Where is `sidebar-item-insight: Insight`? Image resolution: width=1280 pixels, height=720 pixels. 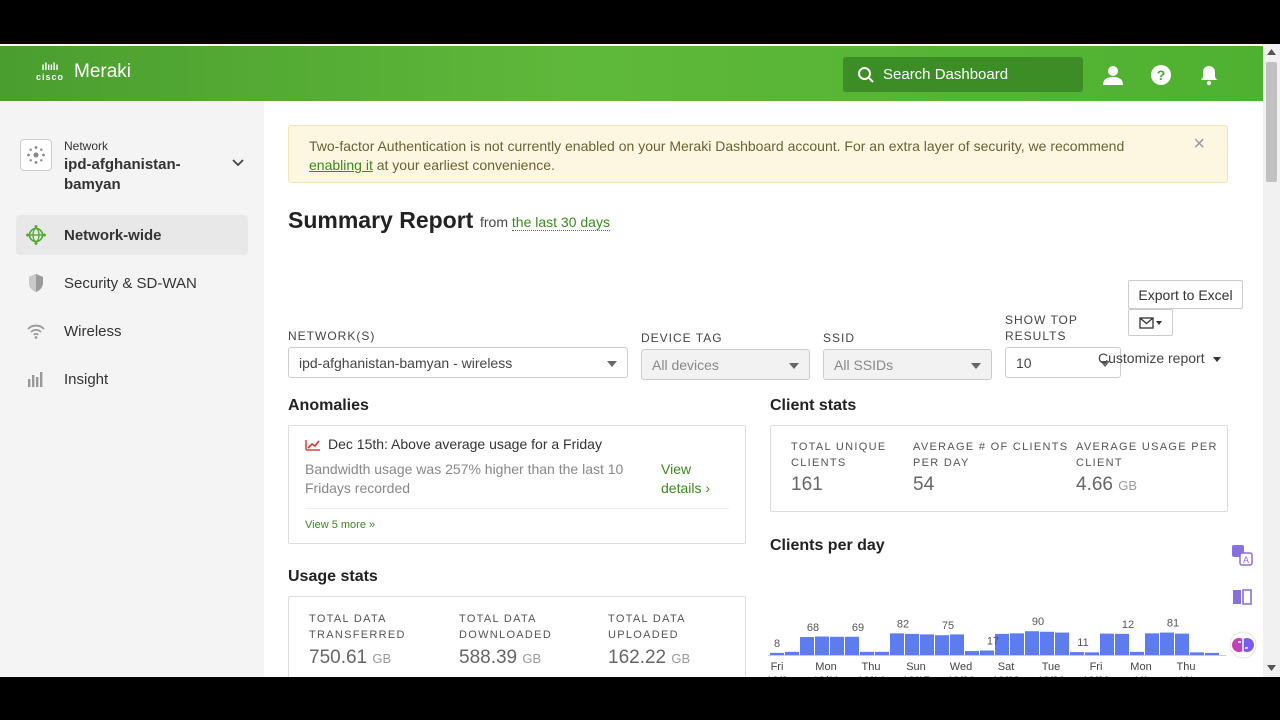
sidebar-item-insight: Insight is located at coordinates (132, 379).